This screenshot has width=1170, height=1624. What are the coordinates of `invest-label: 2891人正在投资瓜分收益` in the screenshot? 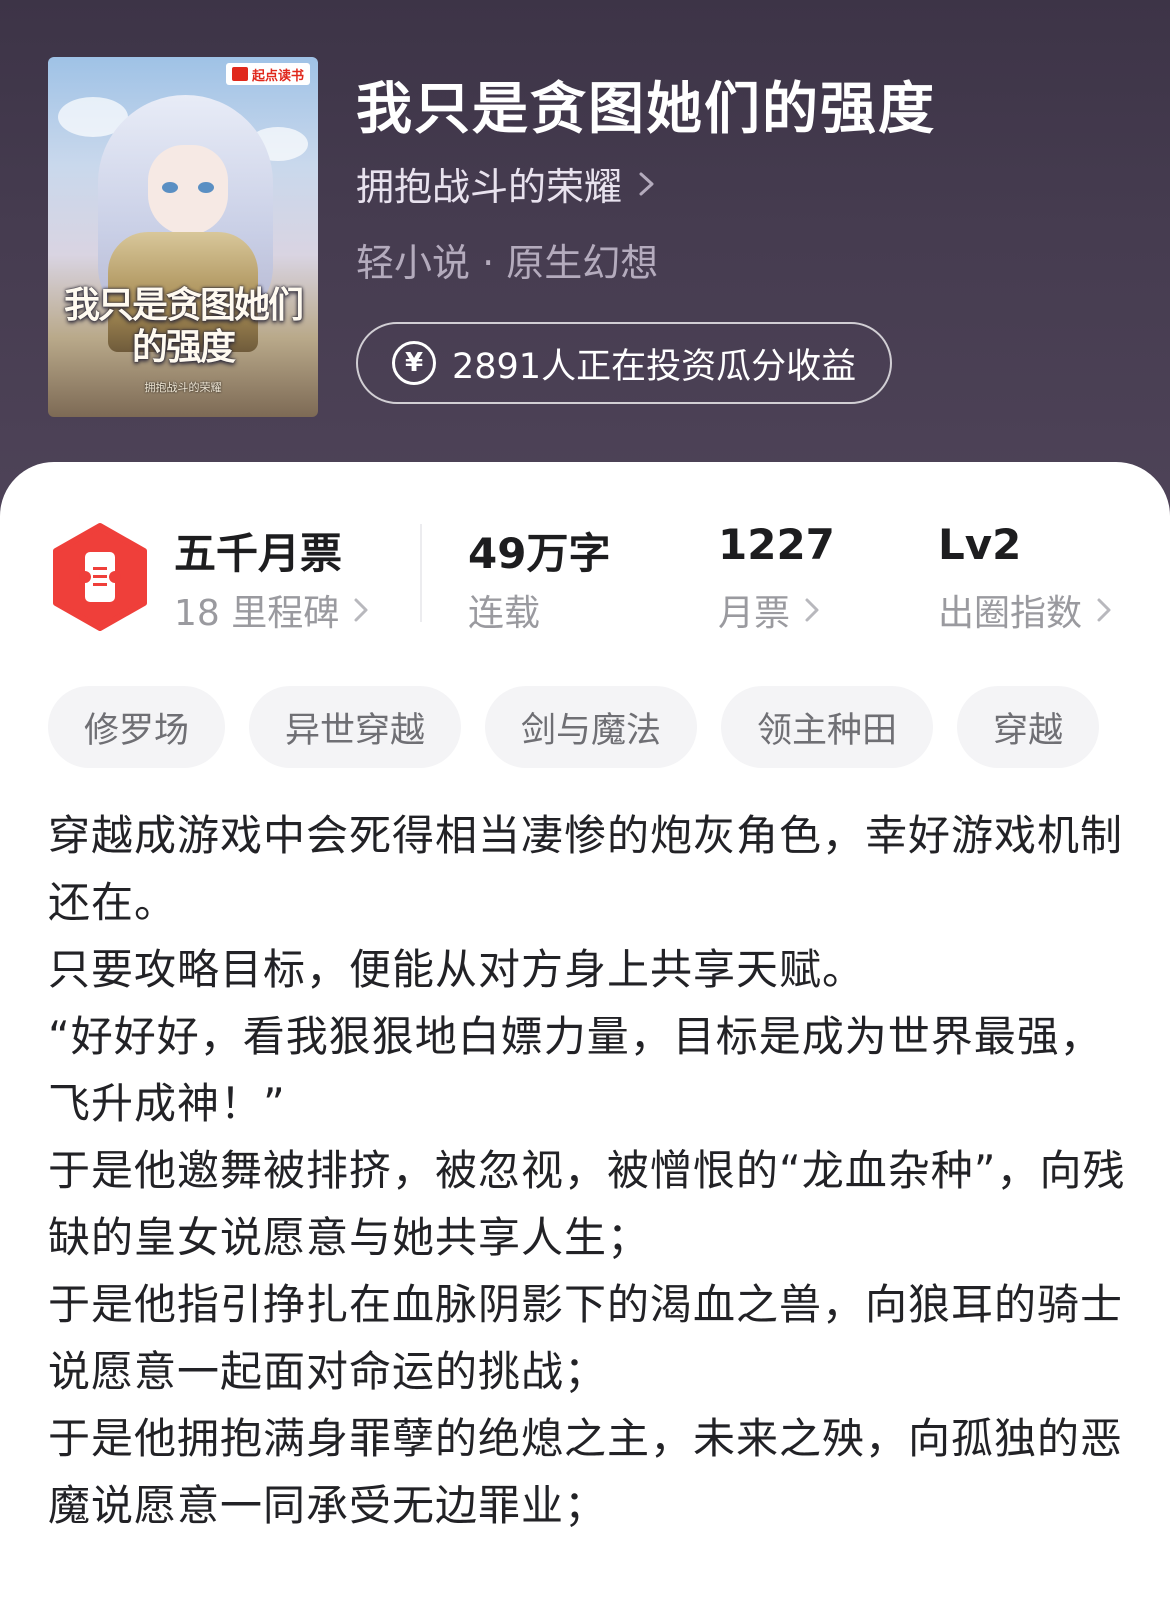 It's located at (654, 366).